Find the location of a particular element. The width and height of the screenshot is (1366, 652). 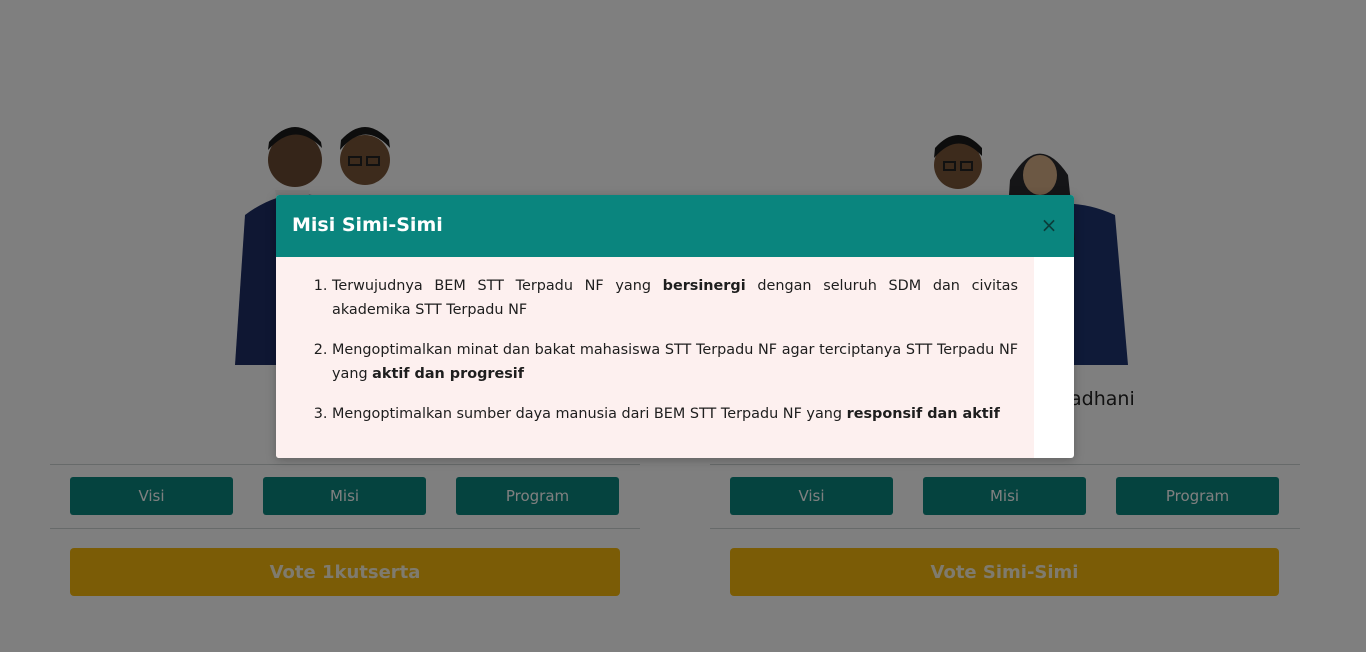

modal-header: Misi Simi-Simi × is located at coordinates (675, 226).